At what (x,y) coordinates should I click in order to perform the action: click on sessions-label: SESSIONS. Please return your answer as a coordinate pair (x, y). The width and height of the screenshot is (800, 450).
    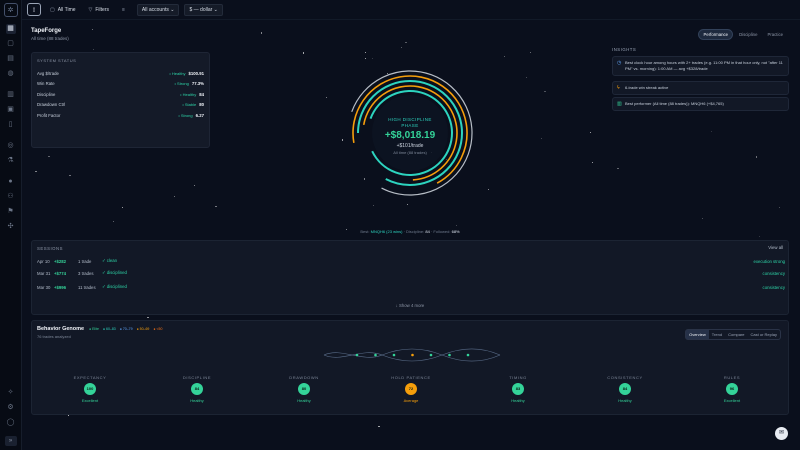
    Looking at the image, I should click on (50, 248).